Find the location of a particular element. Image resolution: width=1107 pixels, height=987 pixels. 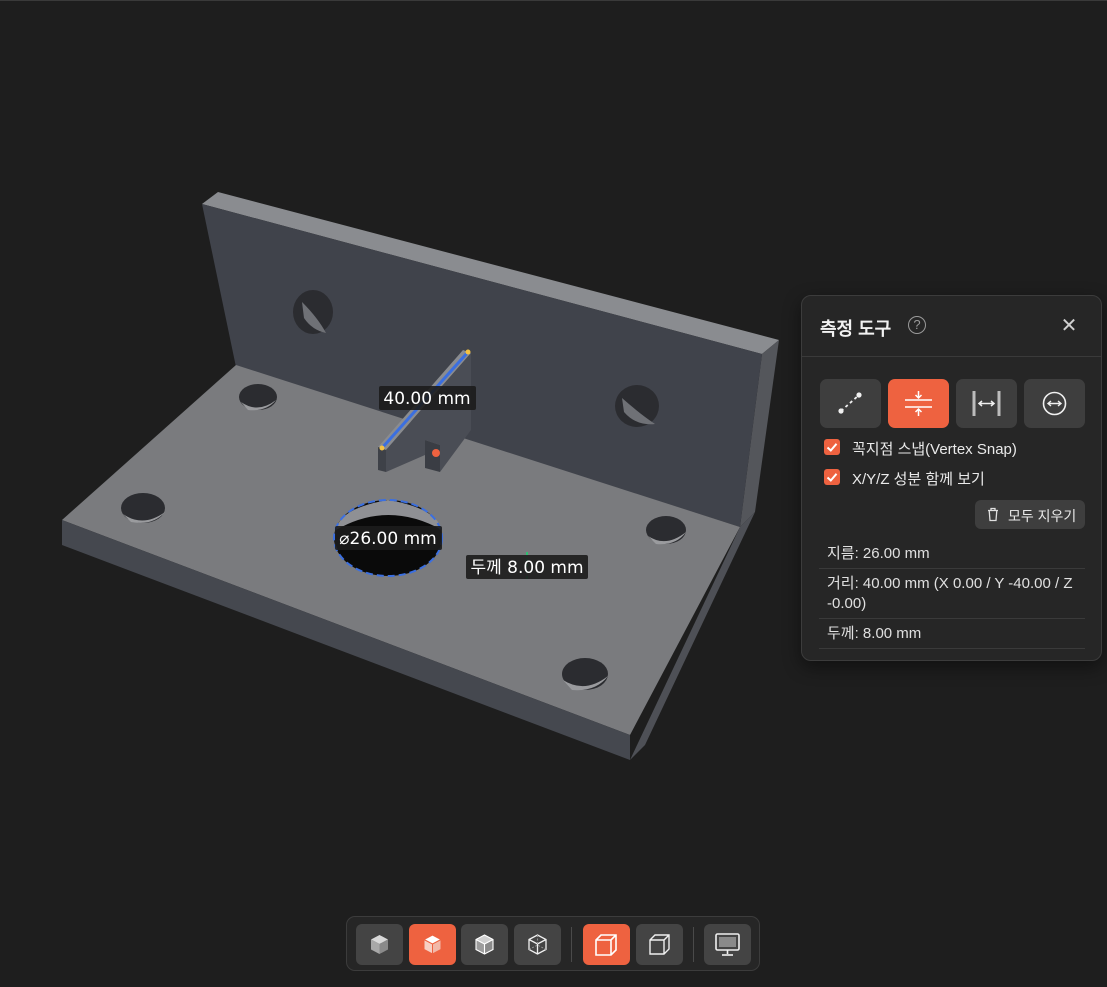

monitor-icon is located at coordinates (727, 944).